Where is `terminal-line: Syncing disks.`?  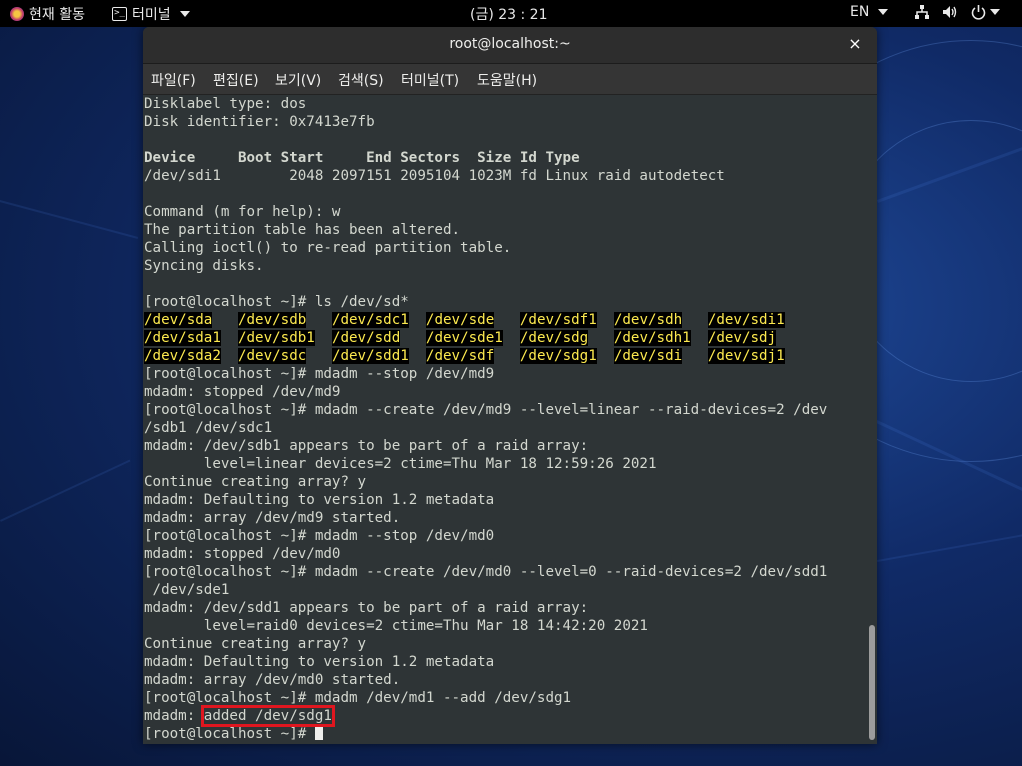 terminal-line: Syncing disks. is located at coordinates (204, 266).